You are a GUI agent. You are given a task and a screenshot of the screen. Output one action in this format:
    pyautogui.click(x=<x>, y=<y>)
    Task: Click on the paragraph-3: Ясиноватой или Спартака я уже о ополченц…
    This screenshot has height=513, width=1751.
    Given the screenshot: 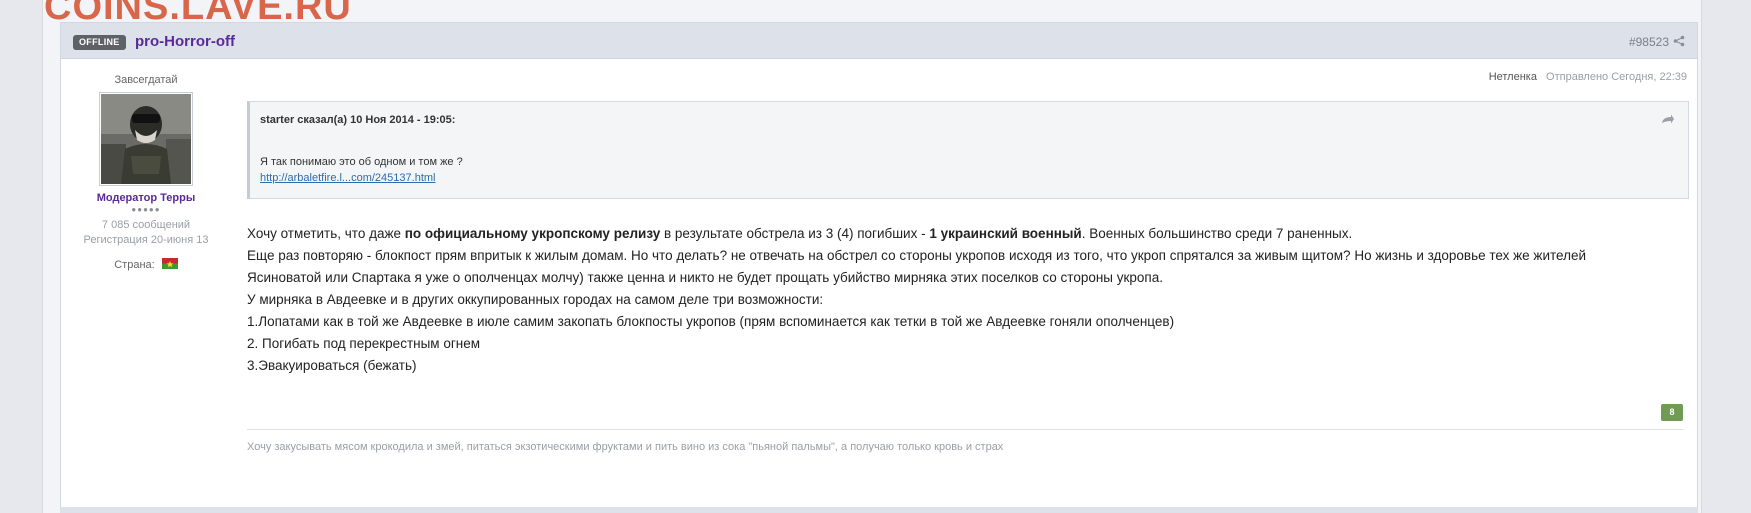 What is the action you would take?
    pyautogui.click(x=705, y=277)
    